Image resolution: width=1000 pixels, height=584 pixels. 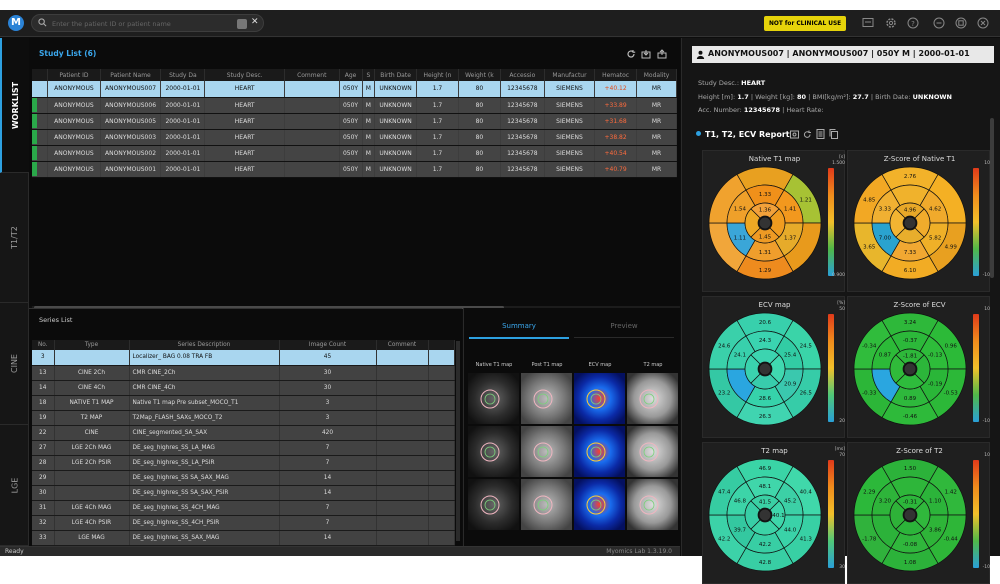 What do you see at coordinates (243, 388) in the screenshot?
I see `series-row: 14 CINE 4Ch CMR CINE_4Ch 30` at bounding box center [243, 388].